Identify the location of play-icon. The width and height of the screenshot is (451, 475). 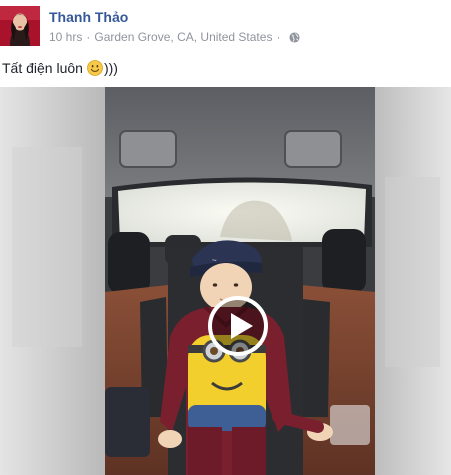
(238, 326).